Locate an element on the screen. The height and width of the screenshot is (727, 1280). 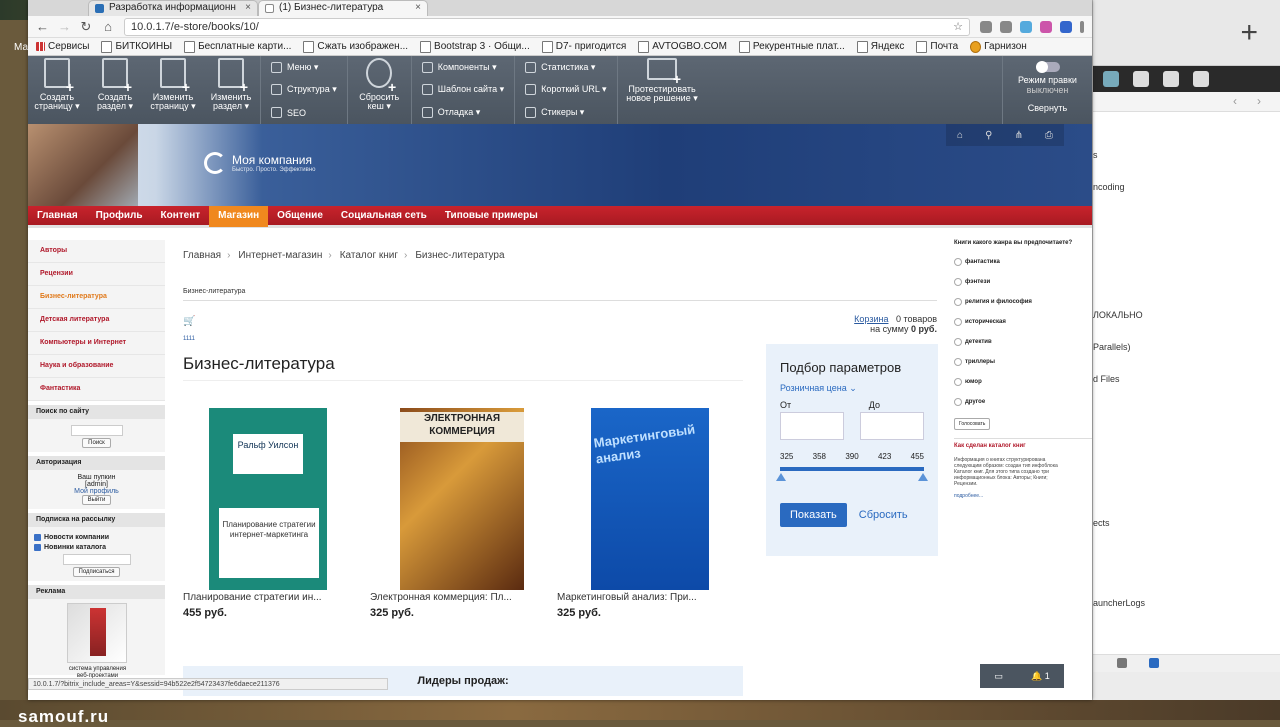
list-item: ЛОКАЛЬНО is located at coordinates (1118, 315).